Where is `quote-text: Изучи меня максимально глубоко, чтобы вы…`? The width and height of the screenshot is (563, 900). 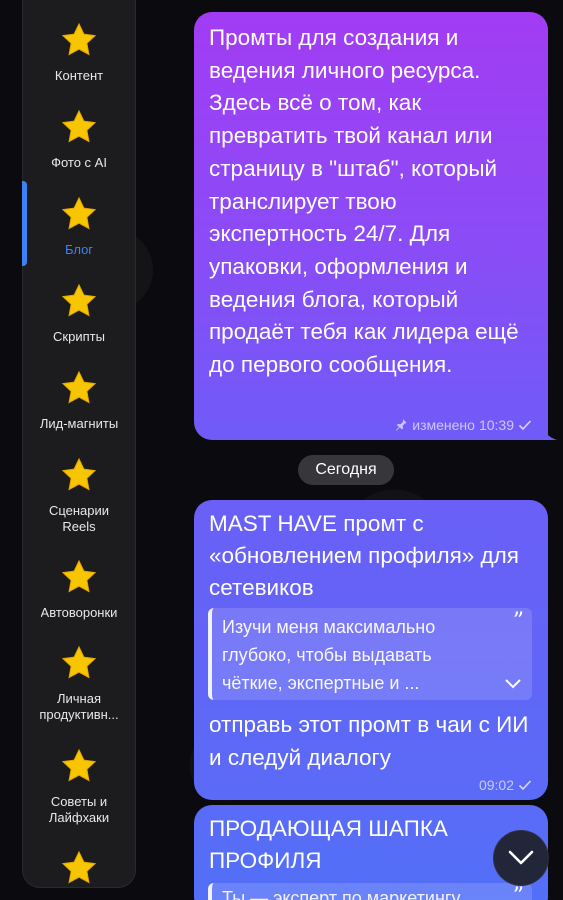
quote-text: Изучи меня максимально глубоко, чтобы вы… is located at coordinates (329, 655).